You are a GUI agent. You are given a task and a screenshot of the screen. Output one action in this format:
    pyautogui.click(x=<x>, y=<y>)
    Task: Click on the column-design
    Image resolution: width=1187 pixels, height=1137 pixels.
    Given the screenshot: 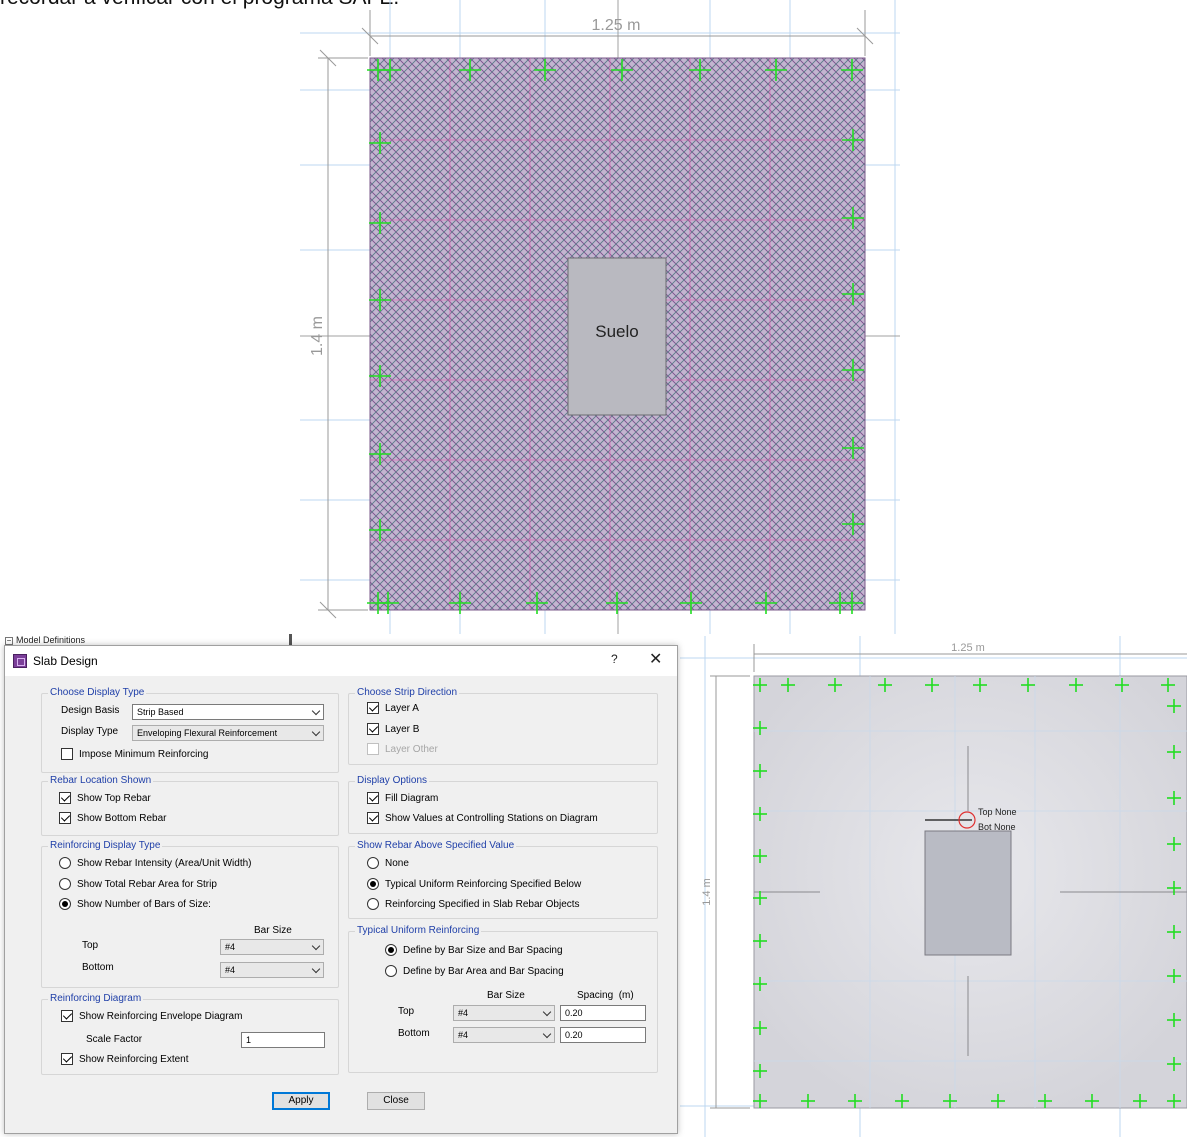 What is the action you would take?
    pyautogui.click(x=968, y=893)
    